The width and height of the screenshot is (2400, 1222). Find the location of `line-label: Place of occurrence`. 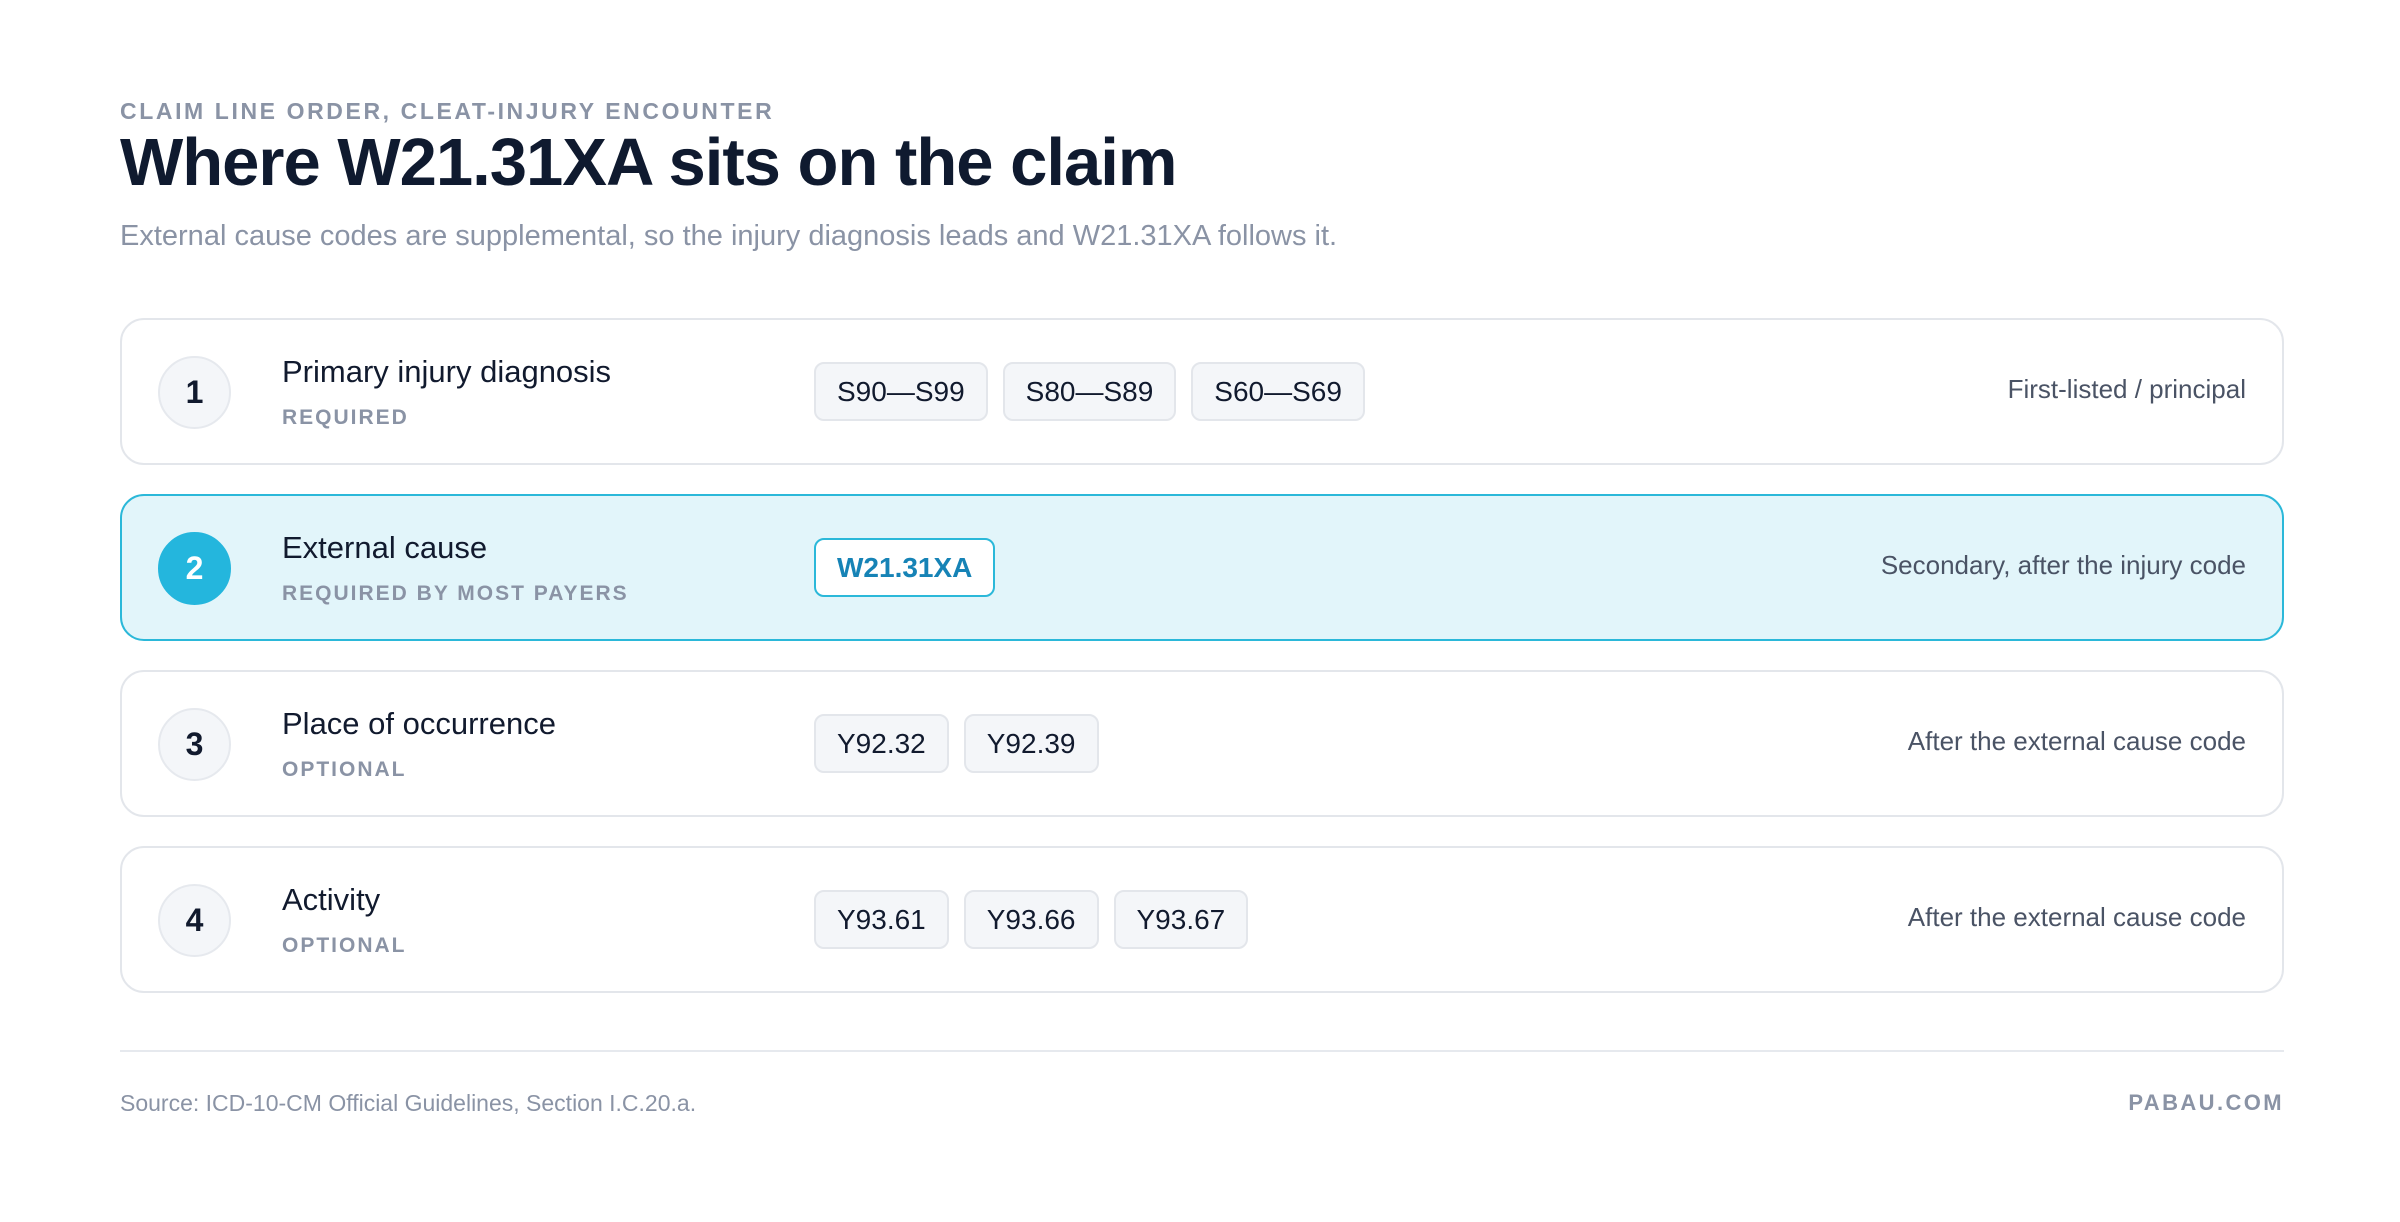

line-label: Place of occurrence is located at coordinates (419, 723).